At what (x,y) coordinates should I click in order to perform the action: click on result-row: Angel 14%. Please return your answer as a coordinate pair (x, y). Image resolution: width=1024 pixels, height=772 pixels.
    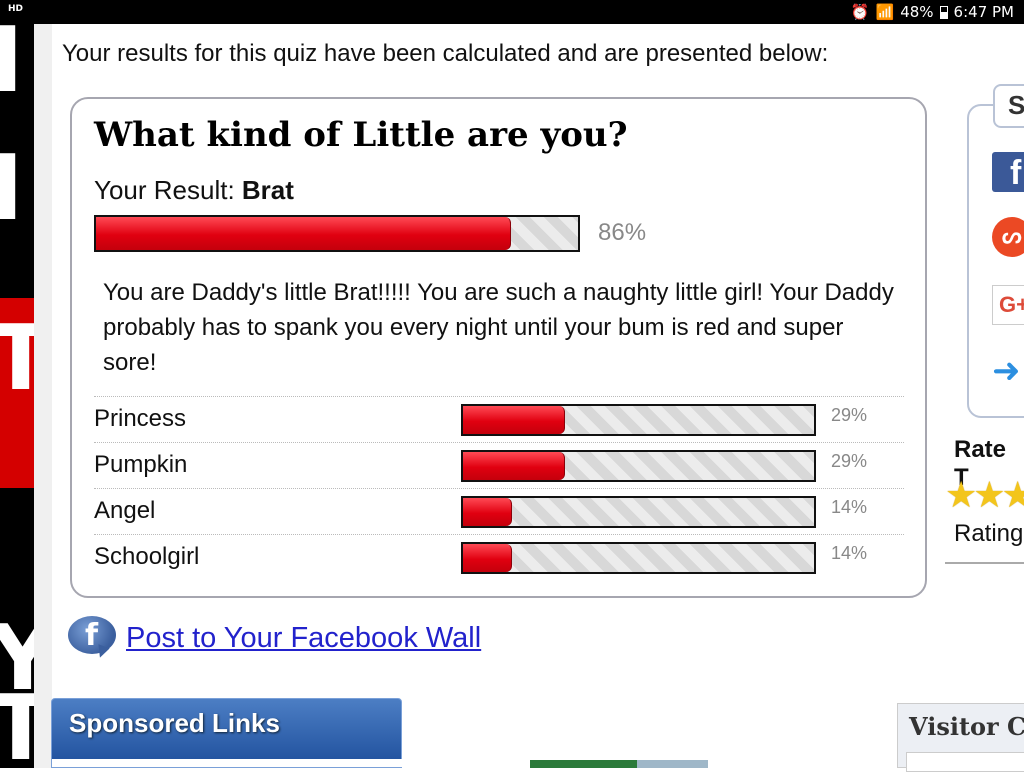
    Looking at the image, I should click on (499, 511).